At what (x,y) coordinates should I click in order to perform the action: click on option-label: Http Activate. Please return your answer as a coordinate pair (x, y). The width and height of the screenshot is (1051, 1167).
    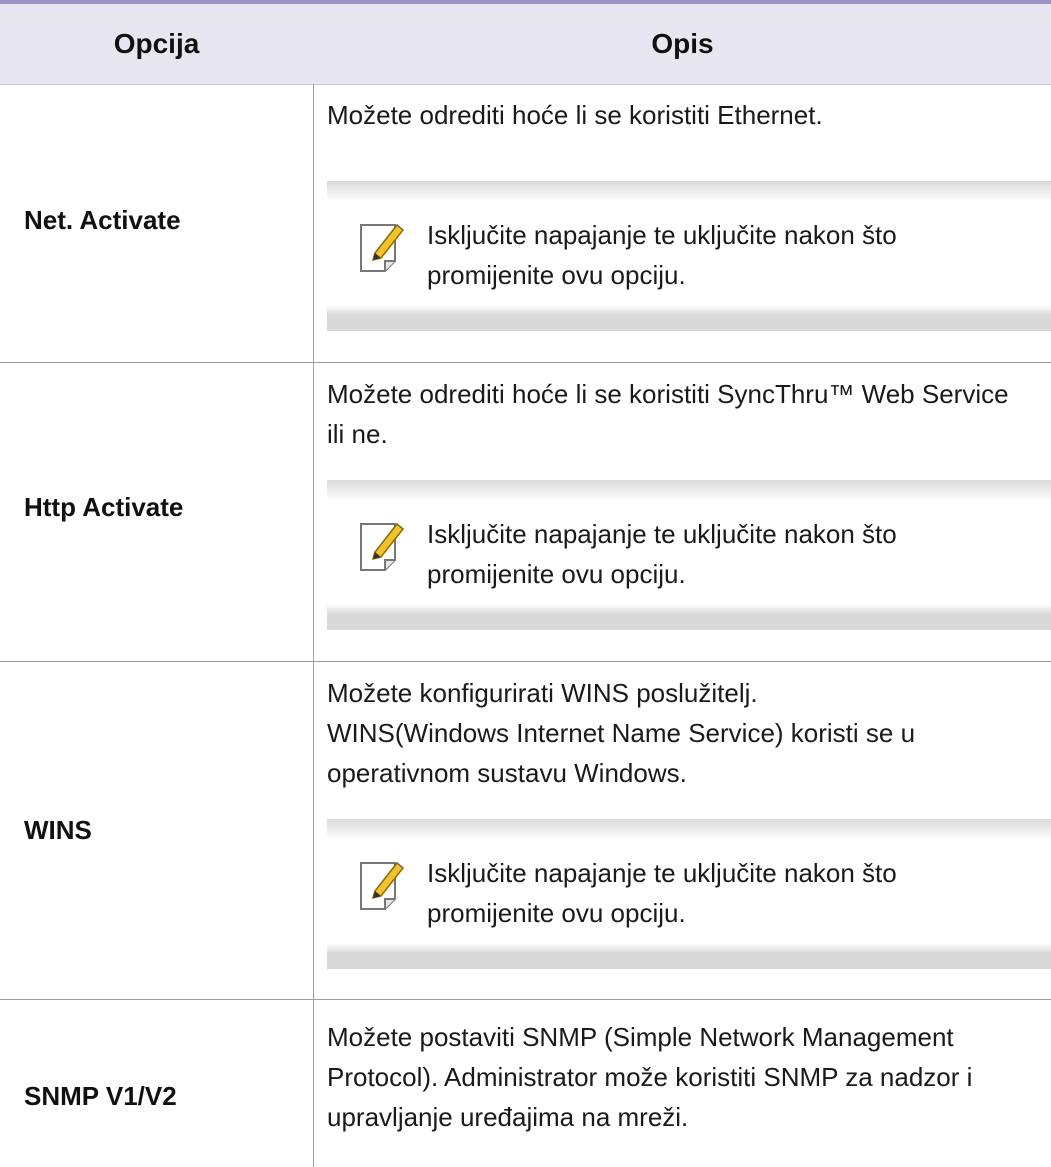
    Looking at the image, I should click on (104, 507).